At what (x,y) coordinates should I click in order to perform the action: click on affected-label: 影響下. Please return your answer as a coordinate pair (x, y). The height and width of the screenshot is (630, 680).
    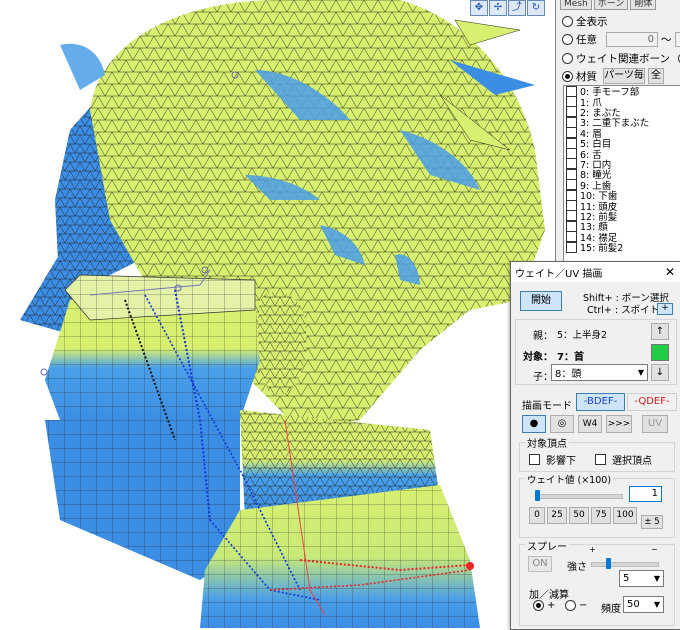
    Looking at the image, I should click on (561, 459).